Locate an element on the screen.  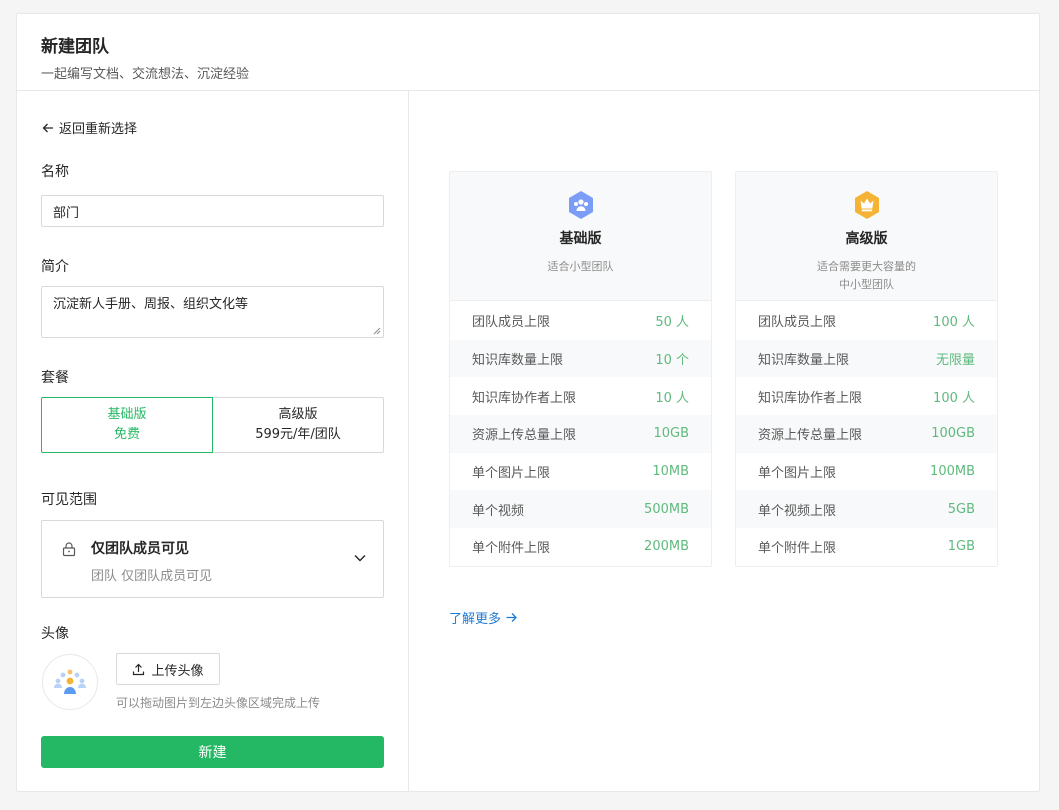
create-team-button: 新建 is located at coordinates (212, 752).